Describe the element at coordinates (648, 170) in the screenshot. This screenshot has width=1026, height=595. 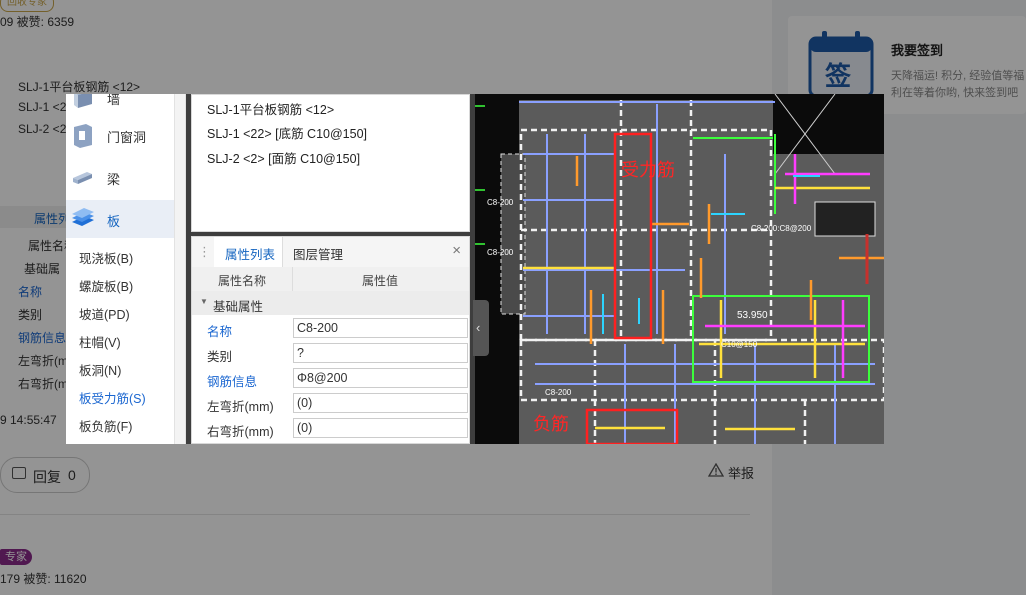
I see `main-rebar-label: 受力筋` at that location.